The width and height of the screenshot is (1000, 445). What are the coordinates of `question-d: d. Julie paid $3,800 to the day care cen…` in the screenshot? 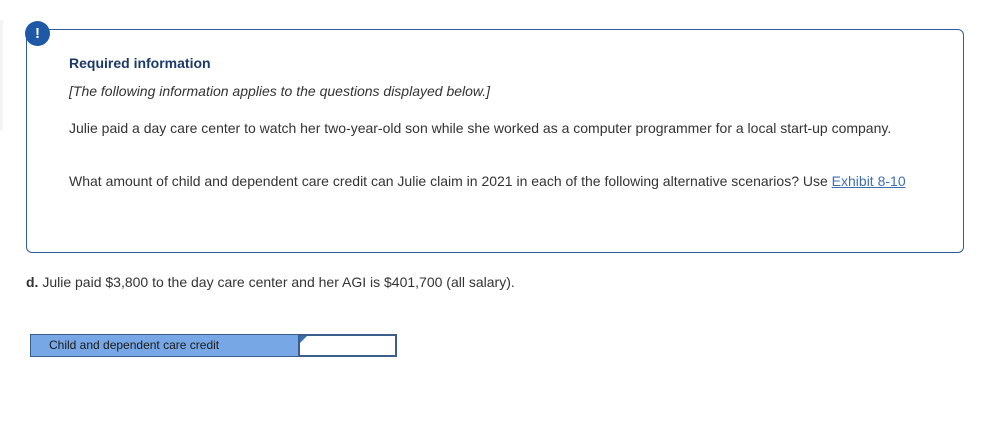 It's located at (270, 282).